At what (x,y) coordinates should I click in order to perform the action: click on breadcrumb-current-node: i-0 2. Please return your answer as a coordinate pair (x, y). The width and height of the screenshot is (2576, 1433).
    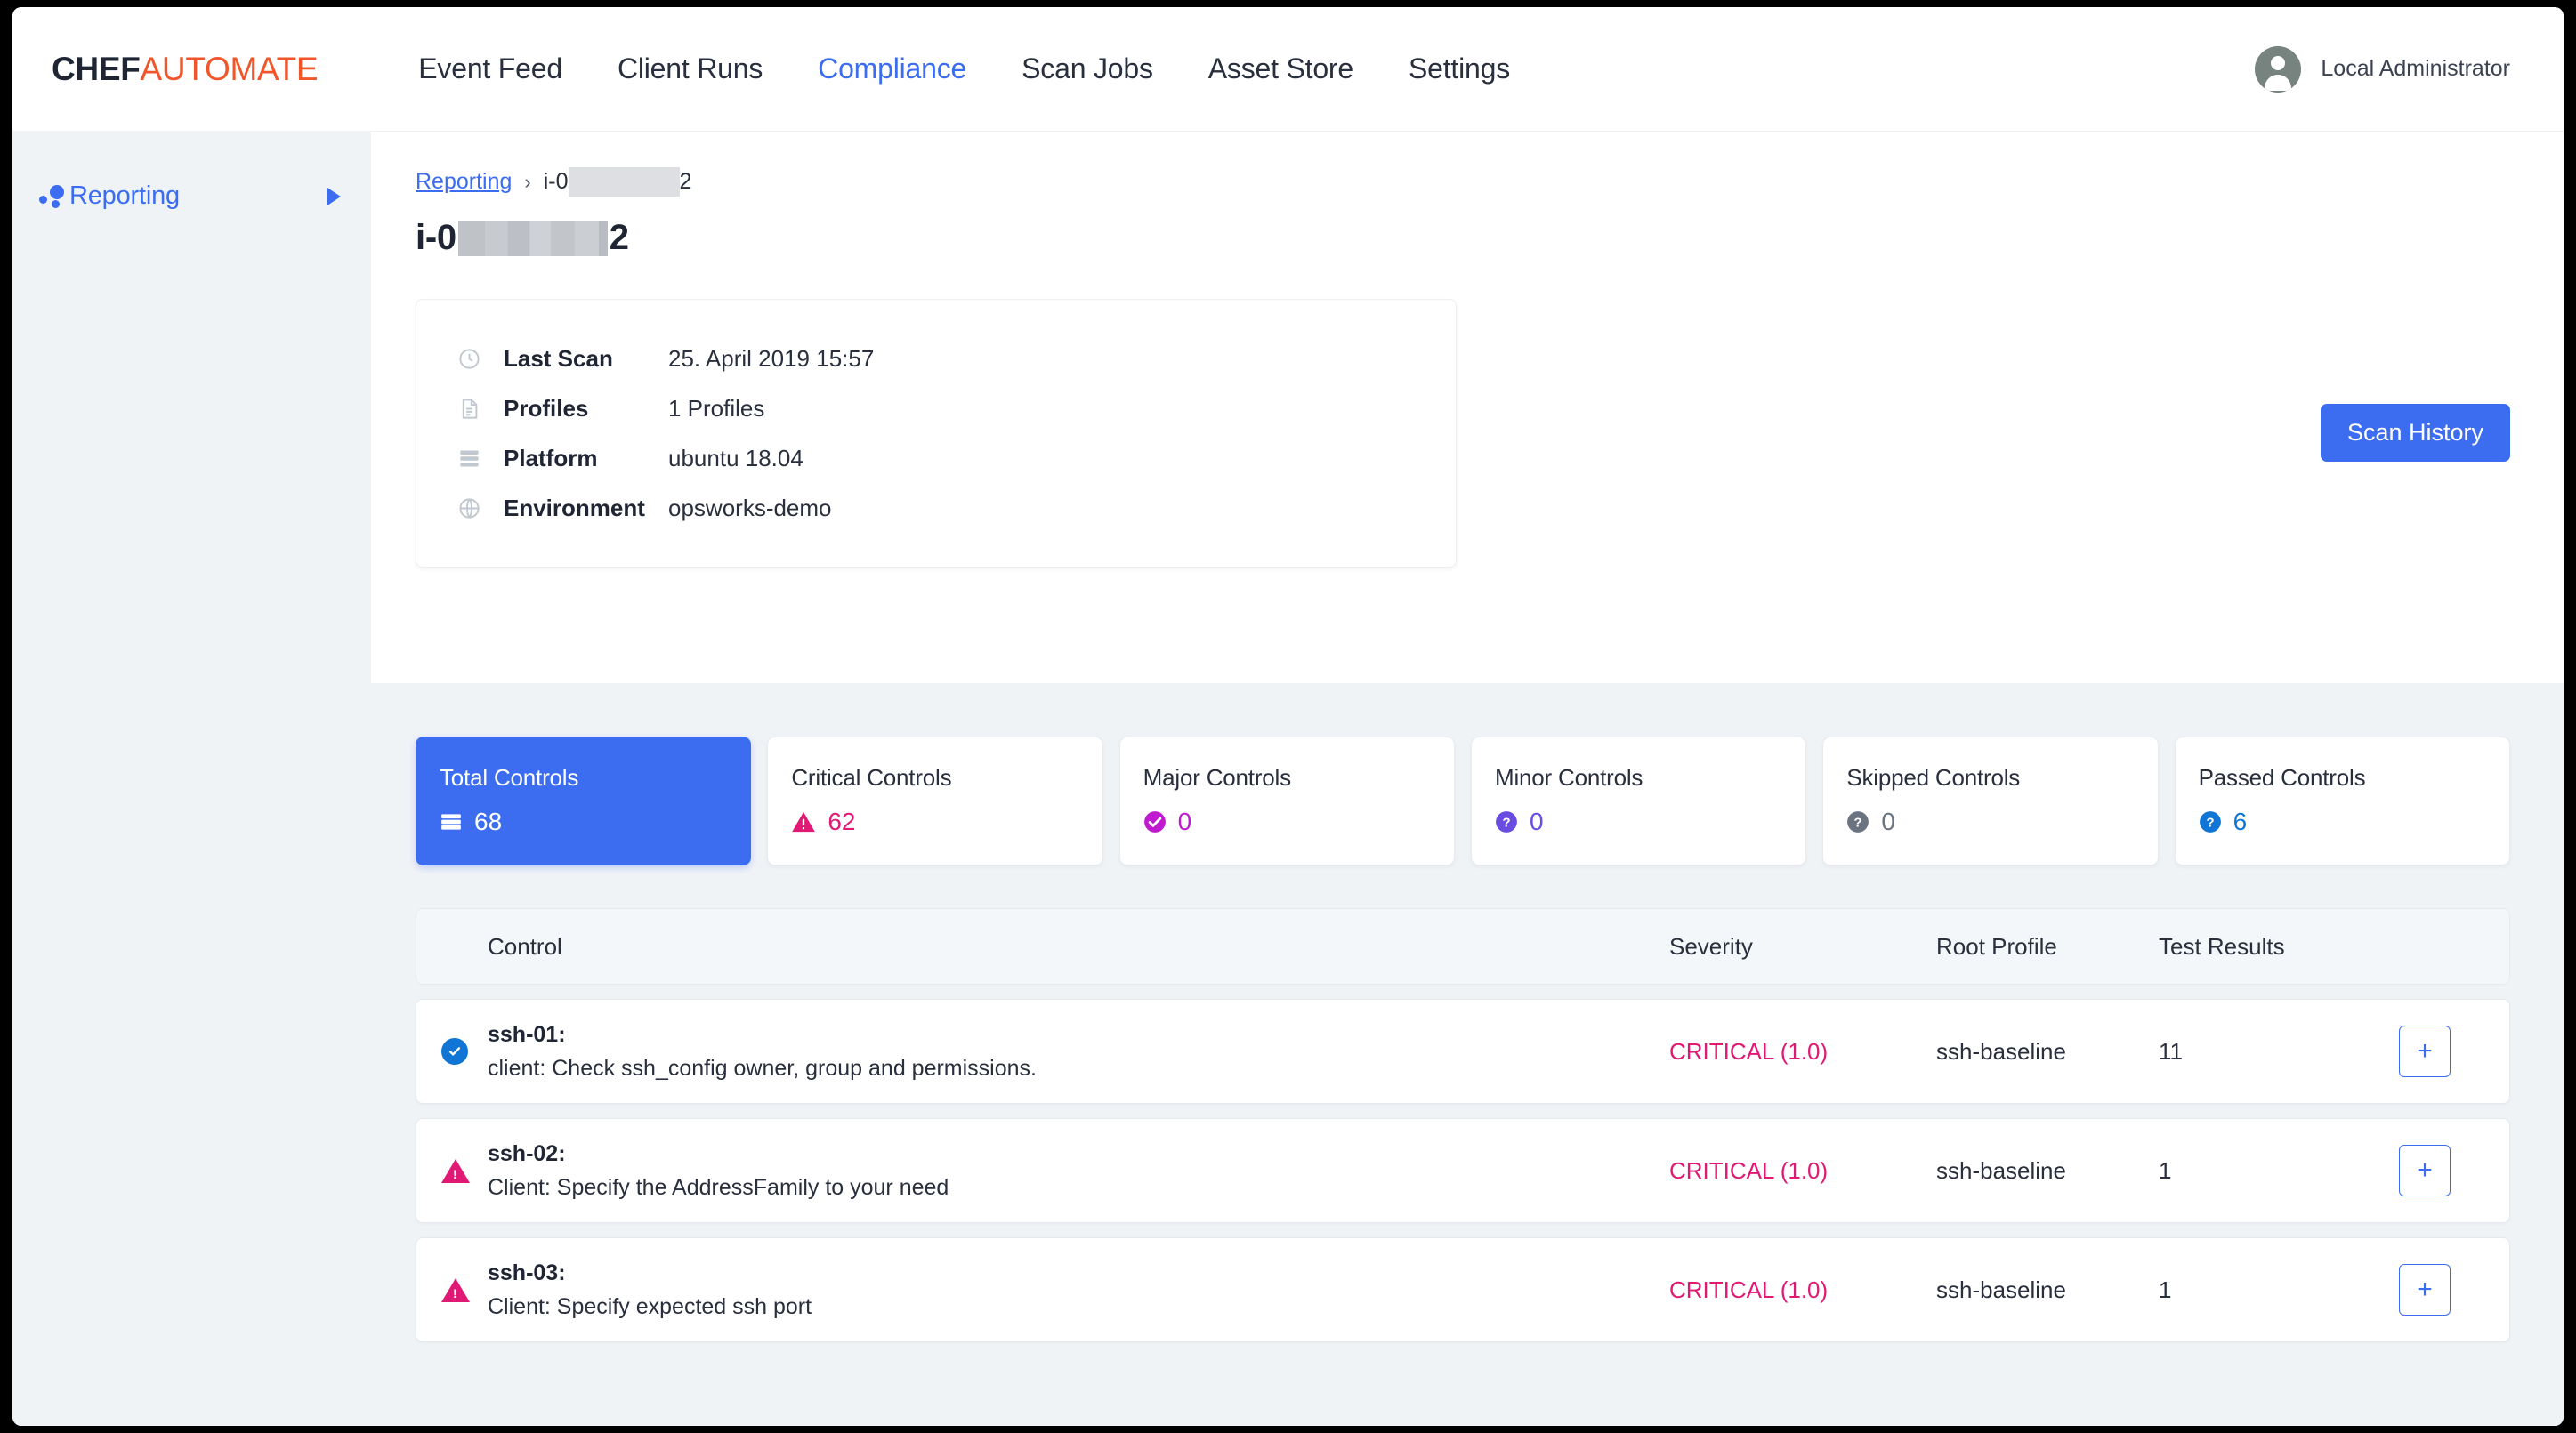
    Looking at the image, I should click on (618, 182).